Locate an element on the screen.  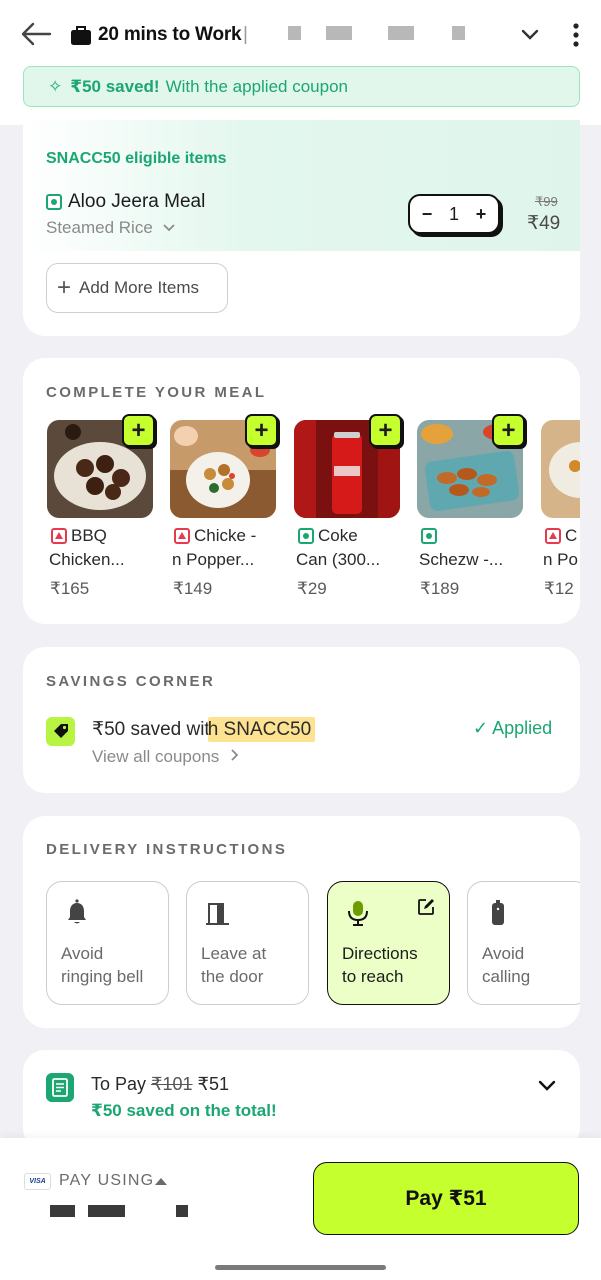
decrement-button: − is located at coordinates (427, 214).